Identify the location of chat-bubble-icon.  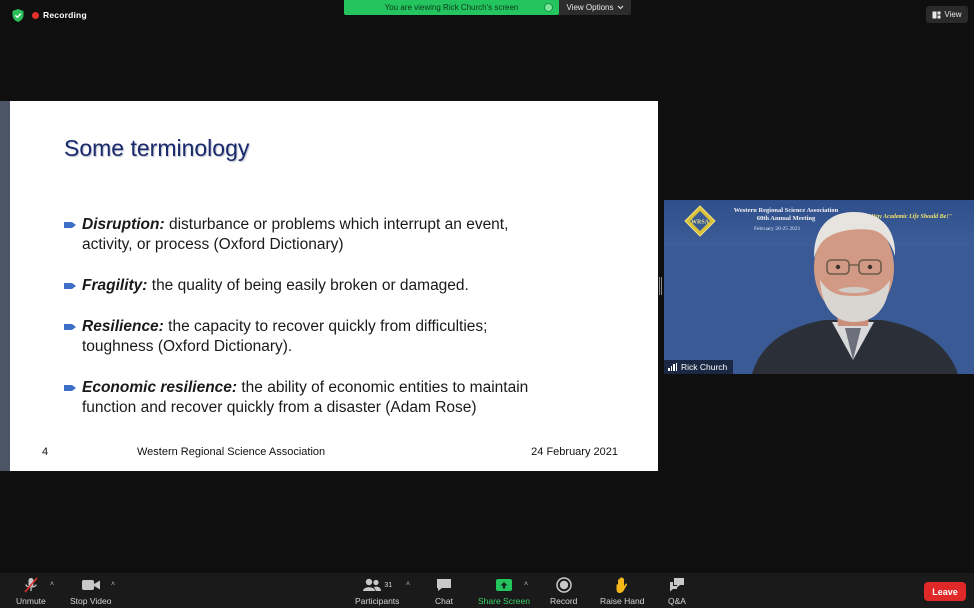
(444, 585).